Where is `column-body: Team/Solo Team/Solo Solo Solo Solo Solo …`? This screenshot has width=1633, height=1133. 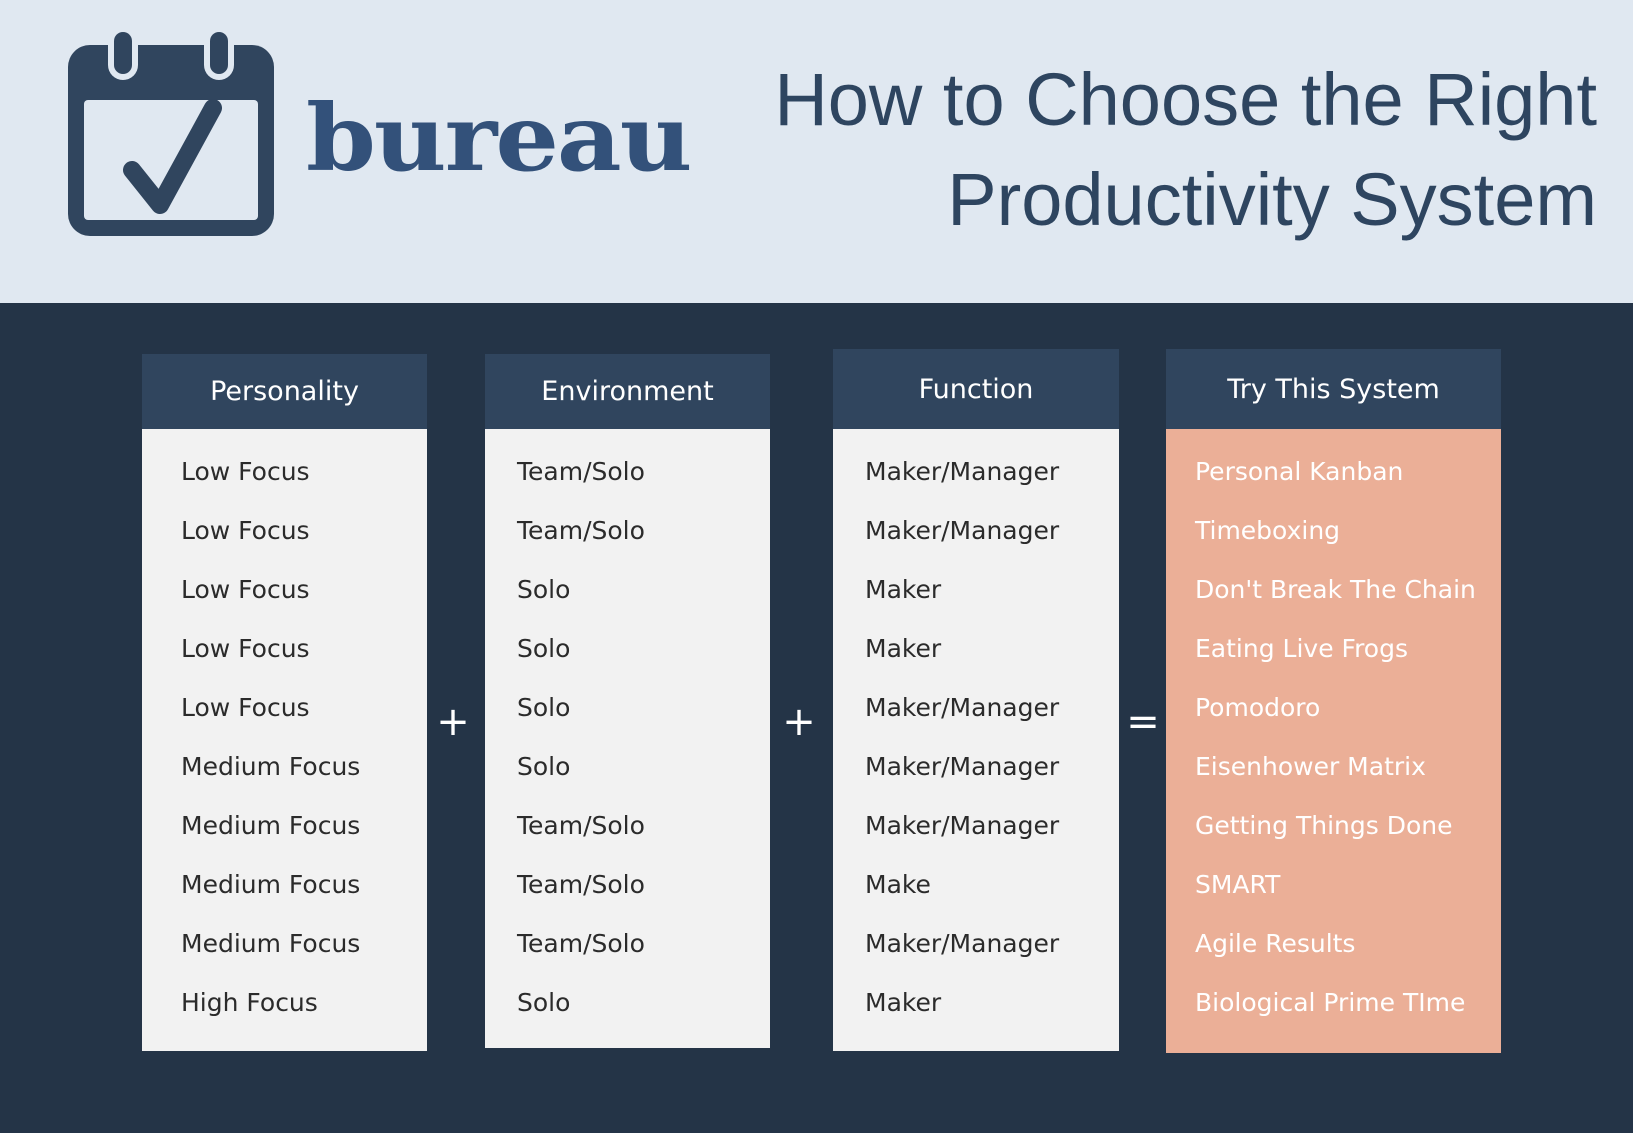
column-body: Team/Solo Team/Solo Solo Solo Solo Solo … is located at coordinates (627, 738).